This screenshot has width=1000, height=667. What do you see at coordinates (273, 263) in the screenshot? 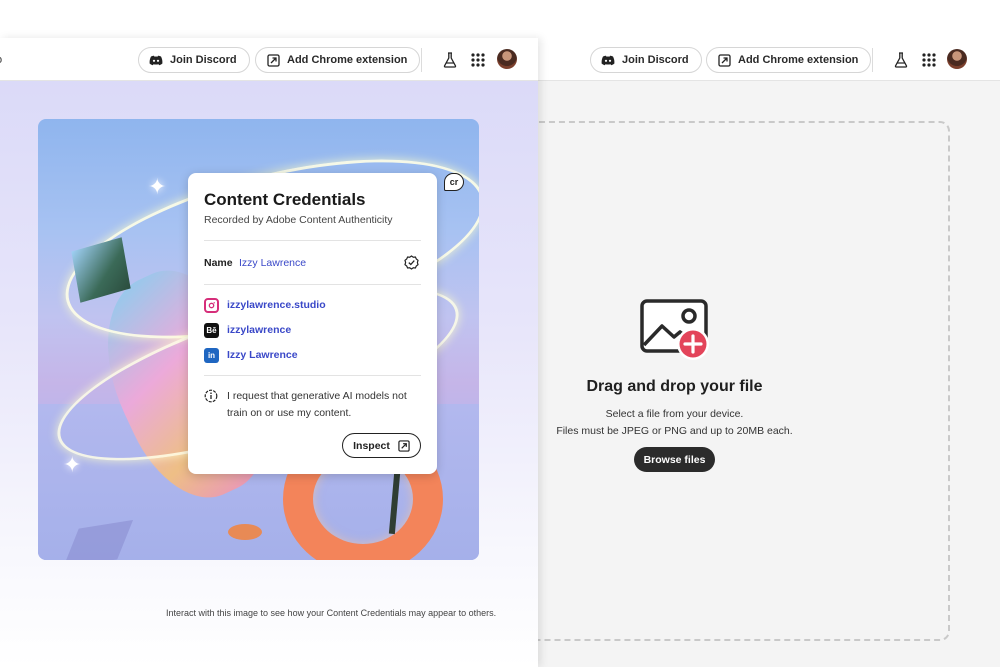
I see `name-value: Izzy Lawrence` at bounding box center [273, 263].